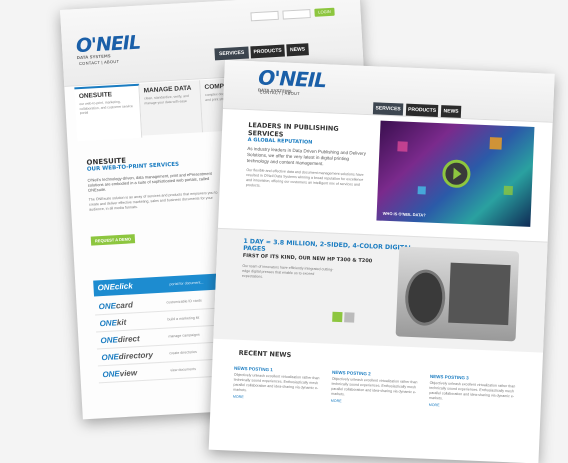 The image size is (568, 463). What do you see at coordinates (388, 109) in the screenshot?
I see `front-nav-services: SERVICES` at bounding box center [388, 109].